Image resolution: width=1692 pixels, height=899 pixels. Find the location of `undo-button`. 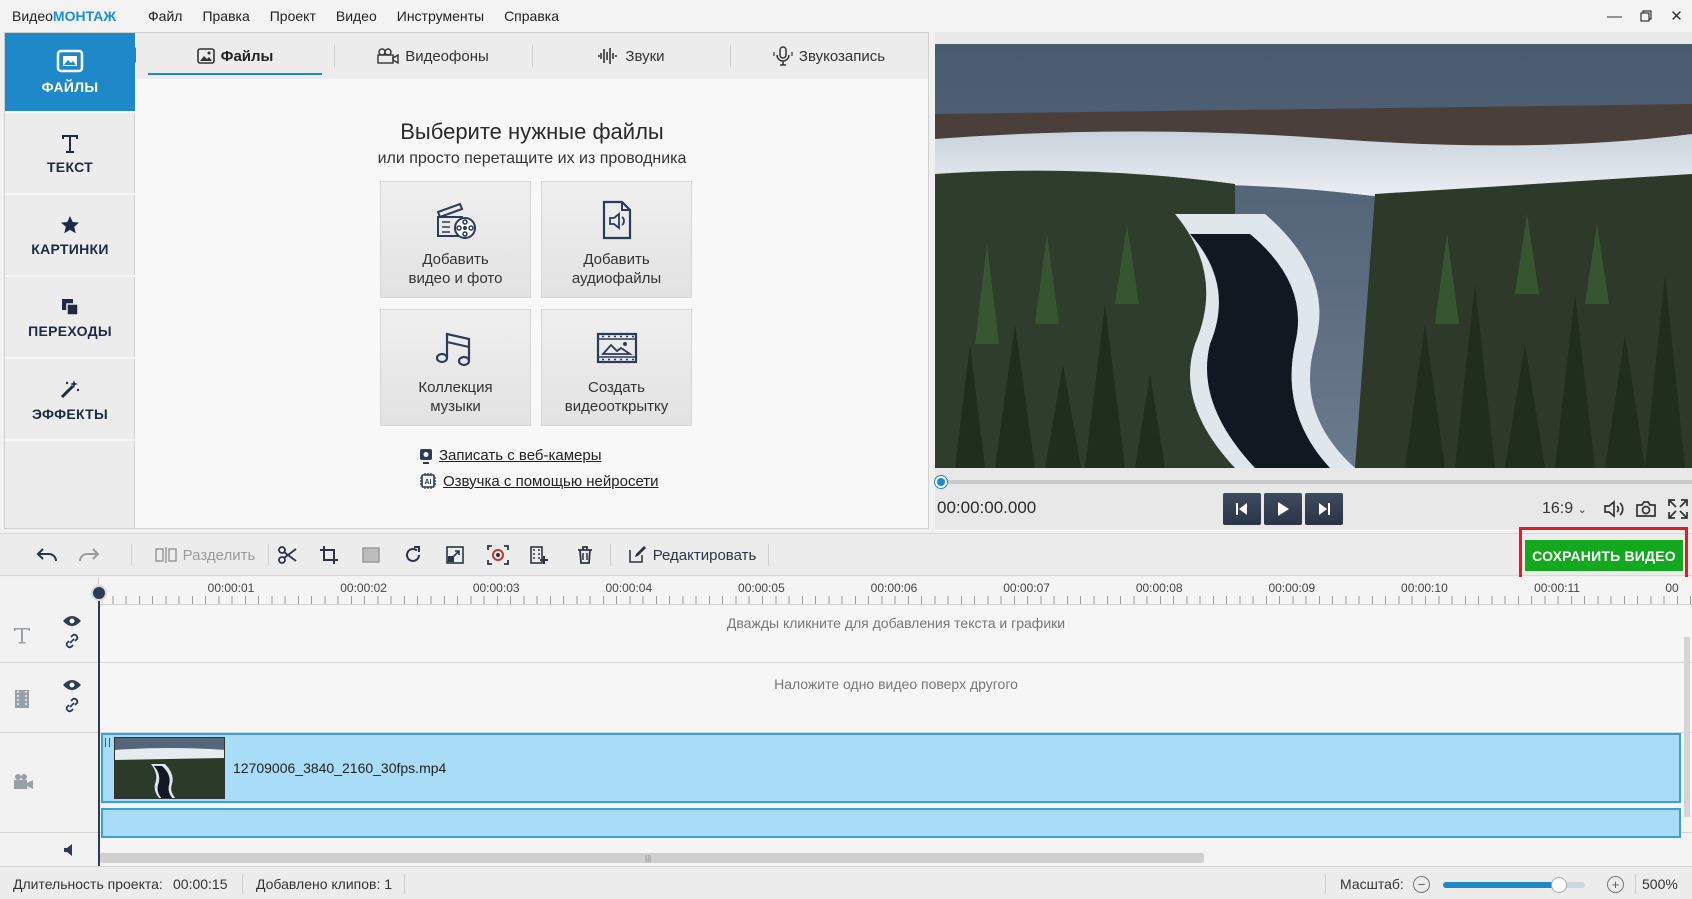

undo-button is located at coordinates (47, 555).